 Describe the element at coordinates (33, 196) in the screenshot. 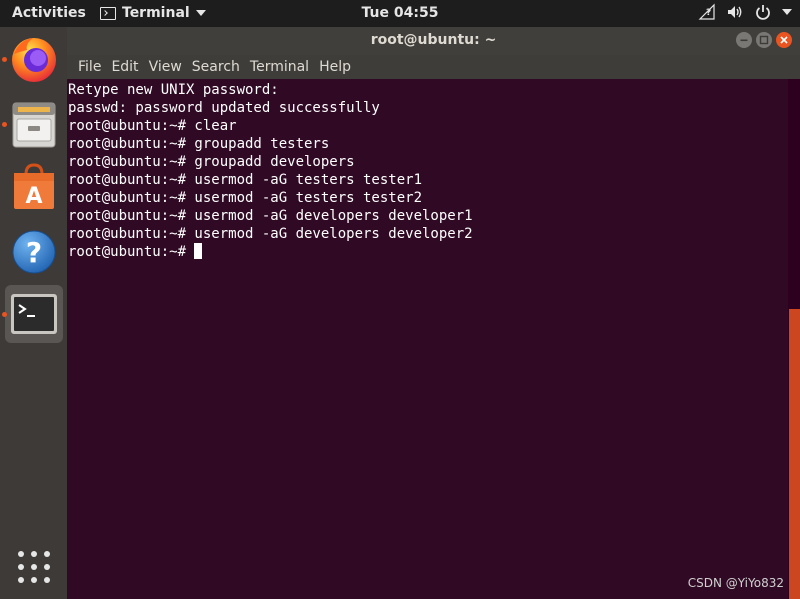

I see `svg-text: A` at that location.